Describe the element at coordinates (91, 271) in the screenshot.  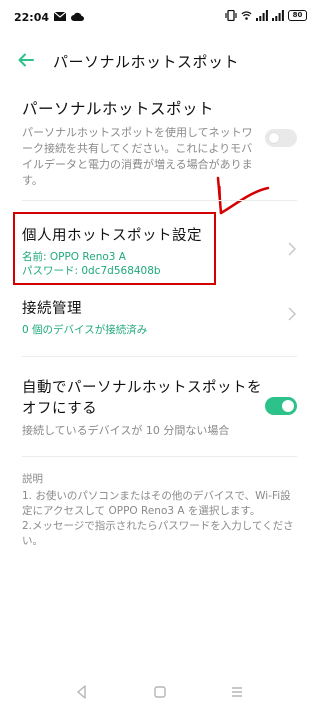
I see `hotspot-password: パスワード: 0dc7d568408b` at that location.